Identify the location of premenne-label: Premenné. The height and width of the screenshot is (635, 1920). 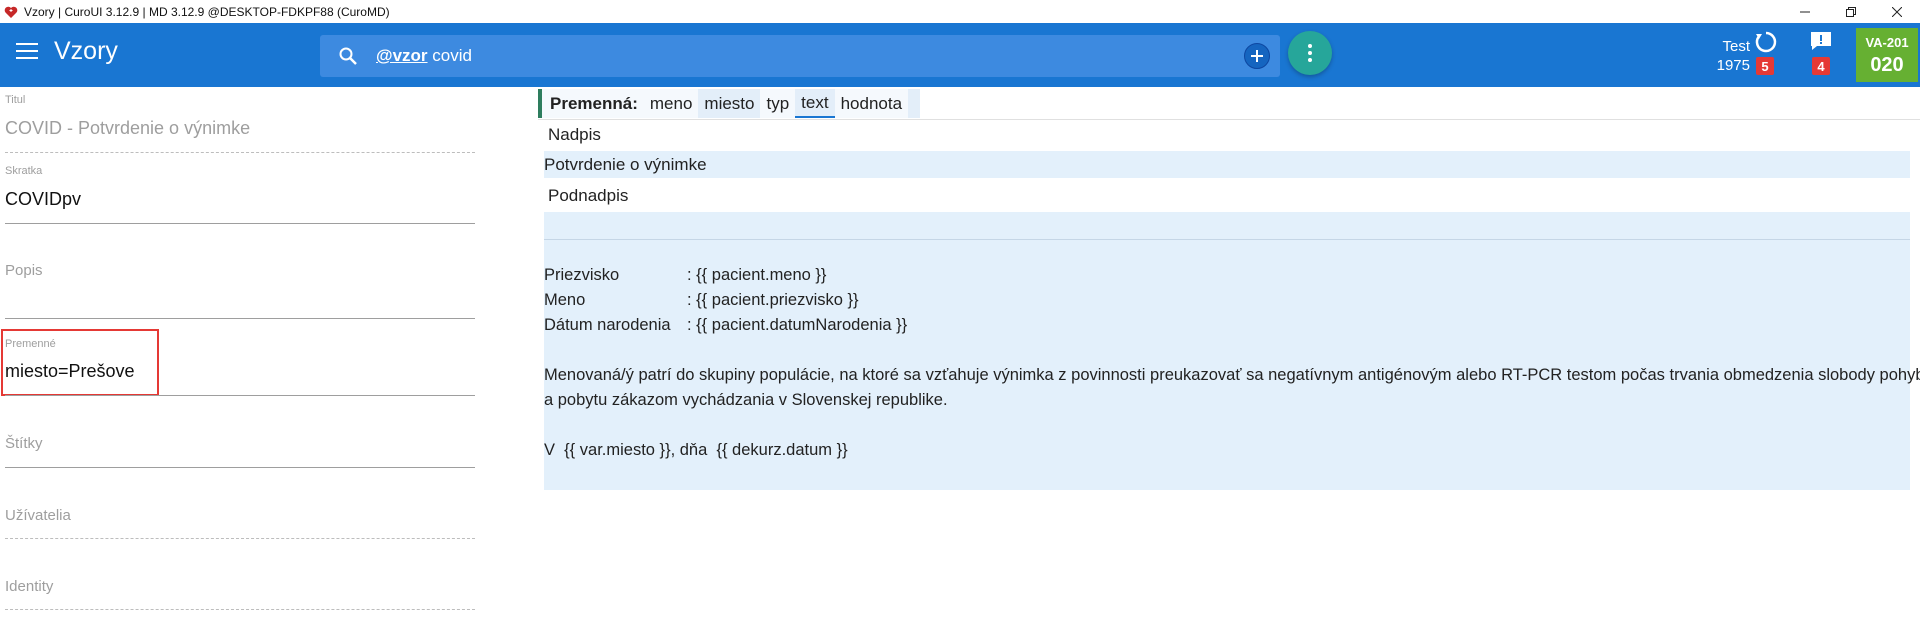
(30, 344).